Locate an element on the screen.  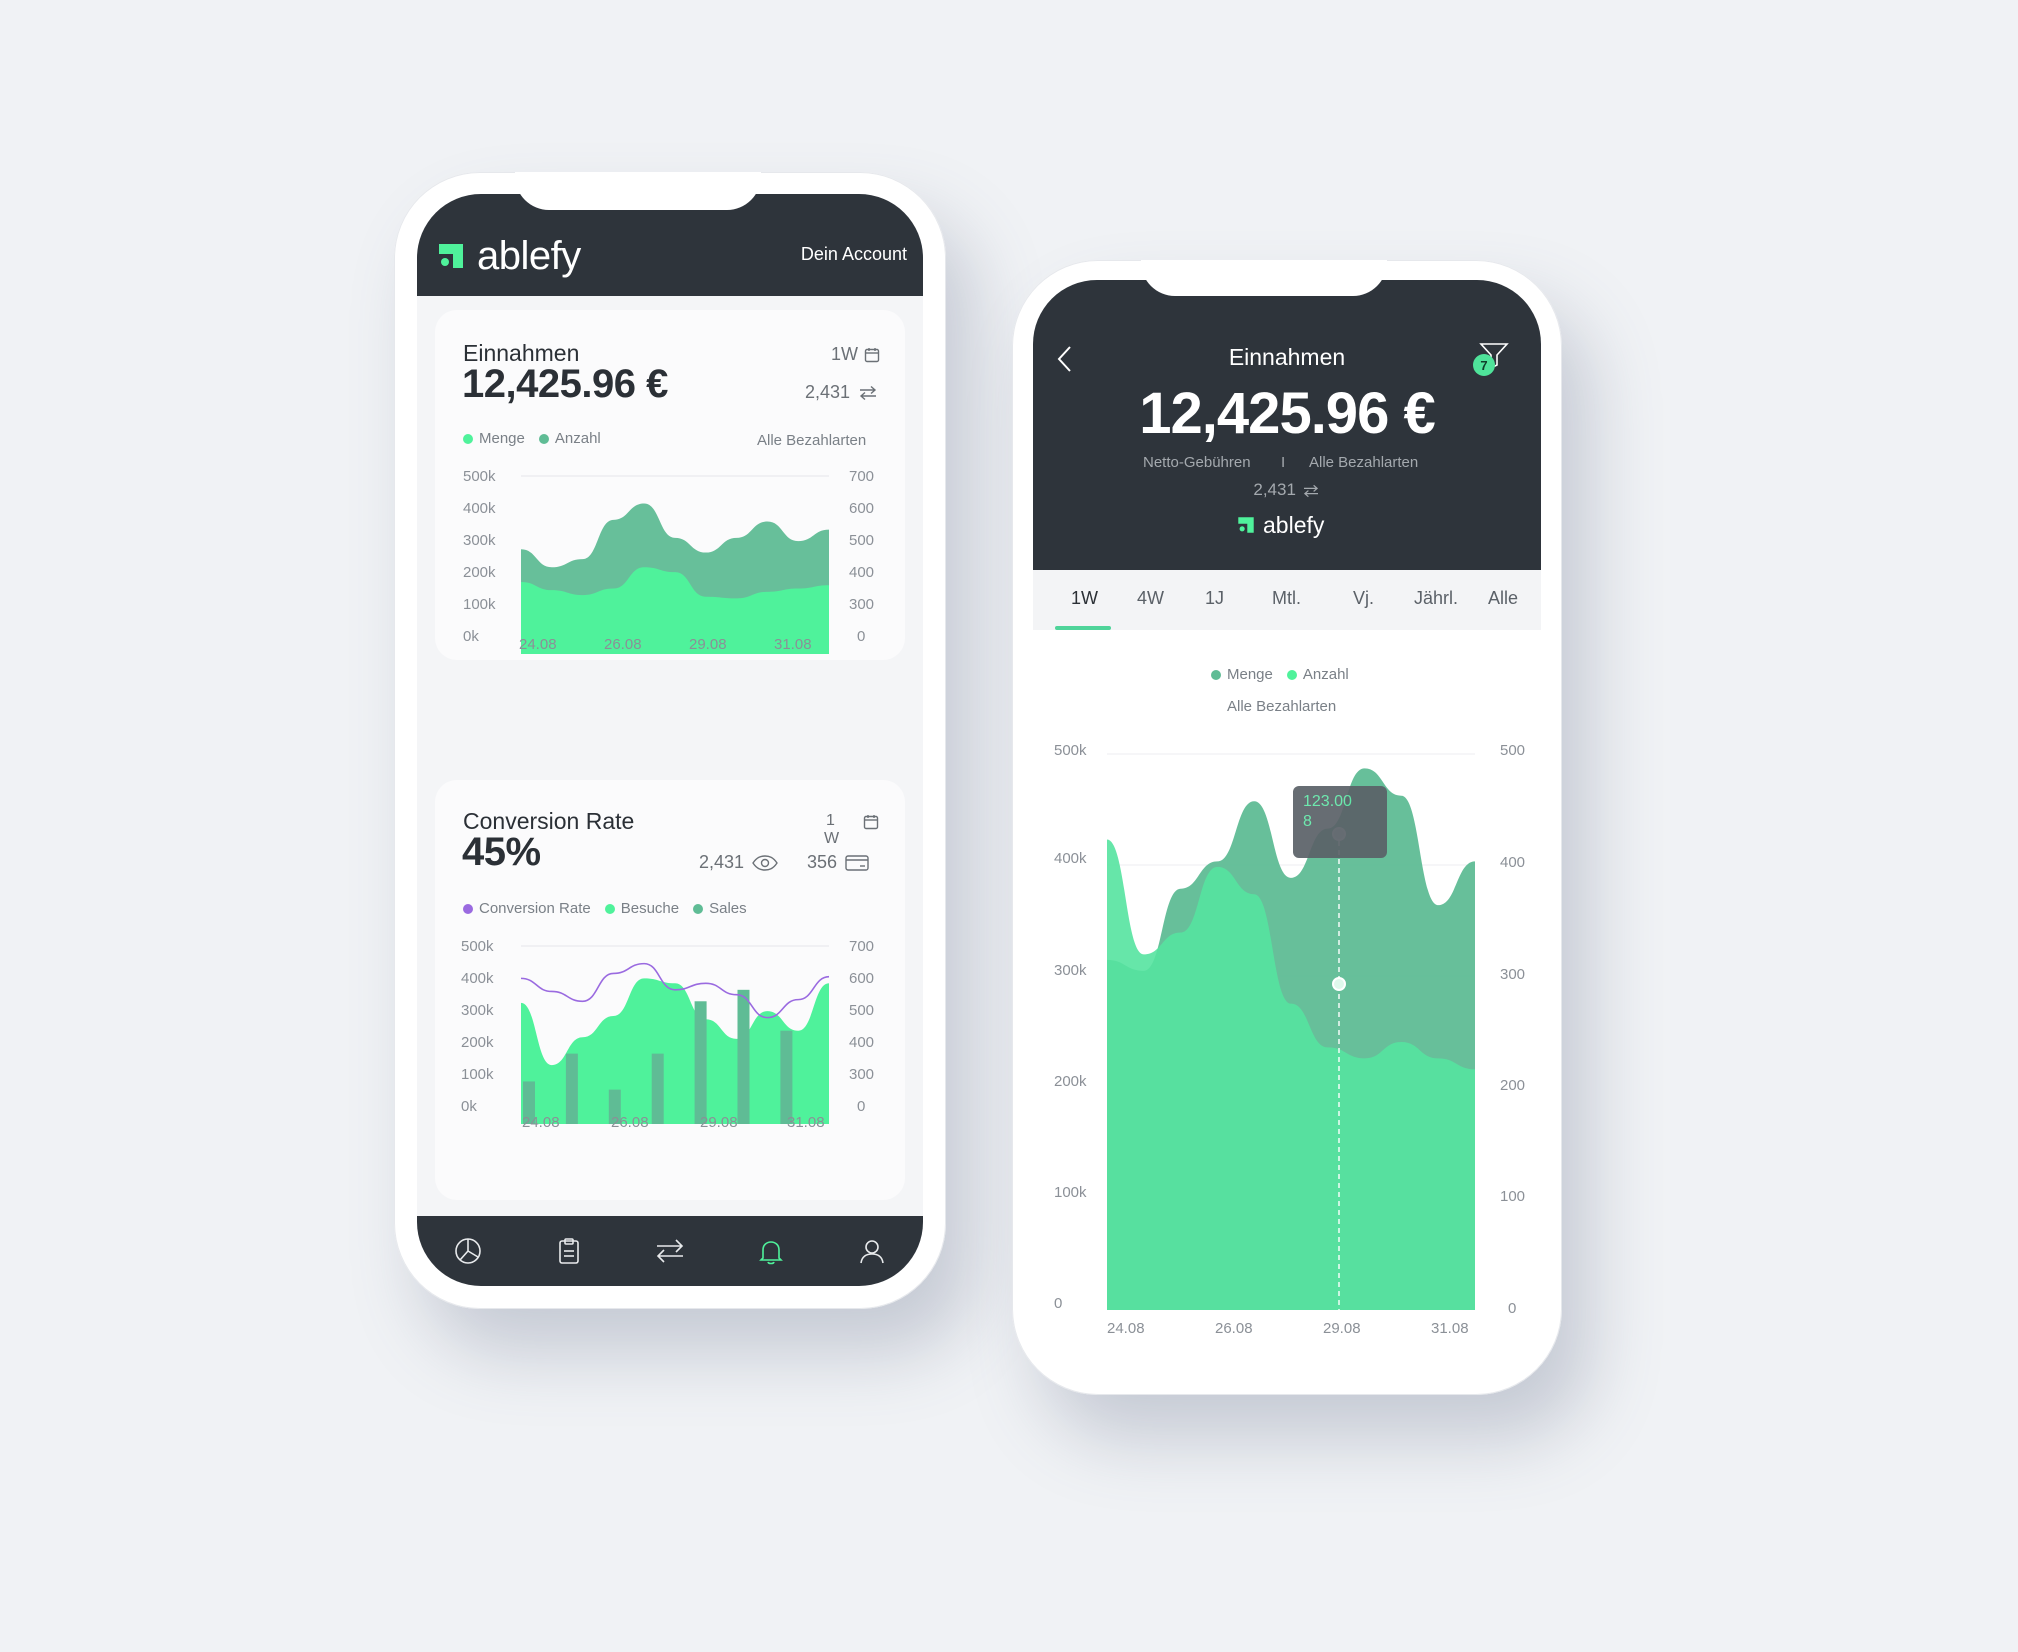
revenue-detail-chart is located at coordinates (1291, 1031).